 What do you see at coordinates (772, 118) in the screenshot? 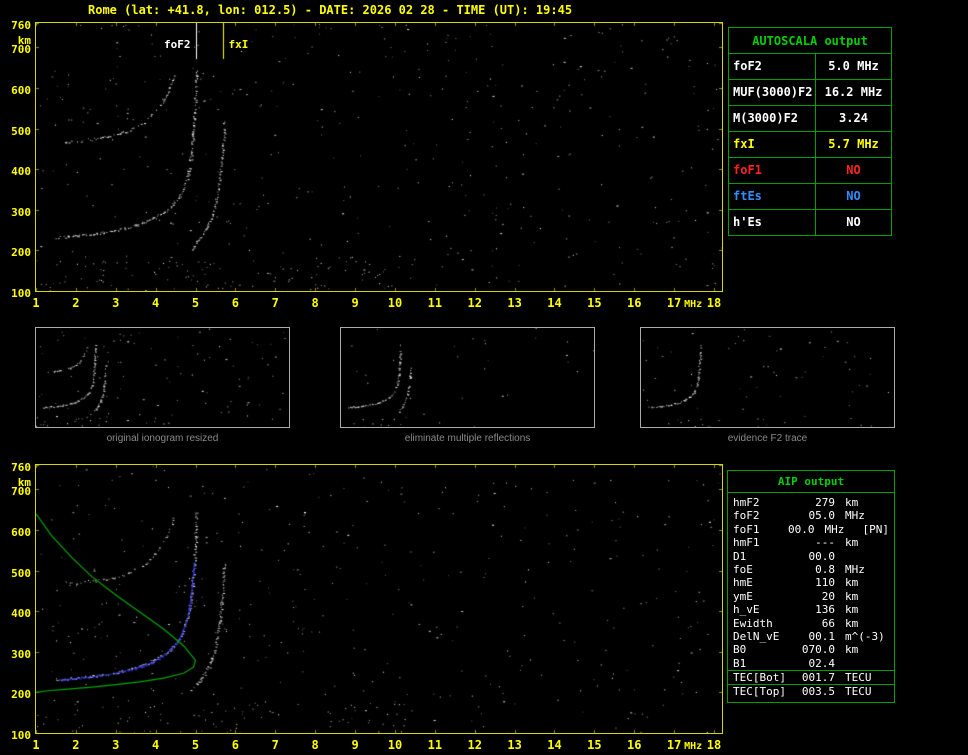
I see `autoscala-param-label: M(3000)F2` at bounding box center [772, 118].